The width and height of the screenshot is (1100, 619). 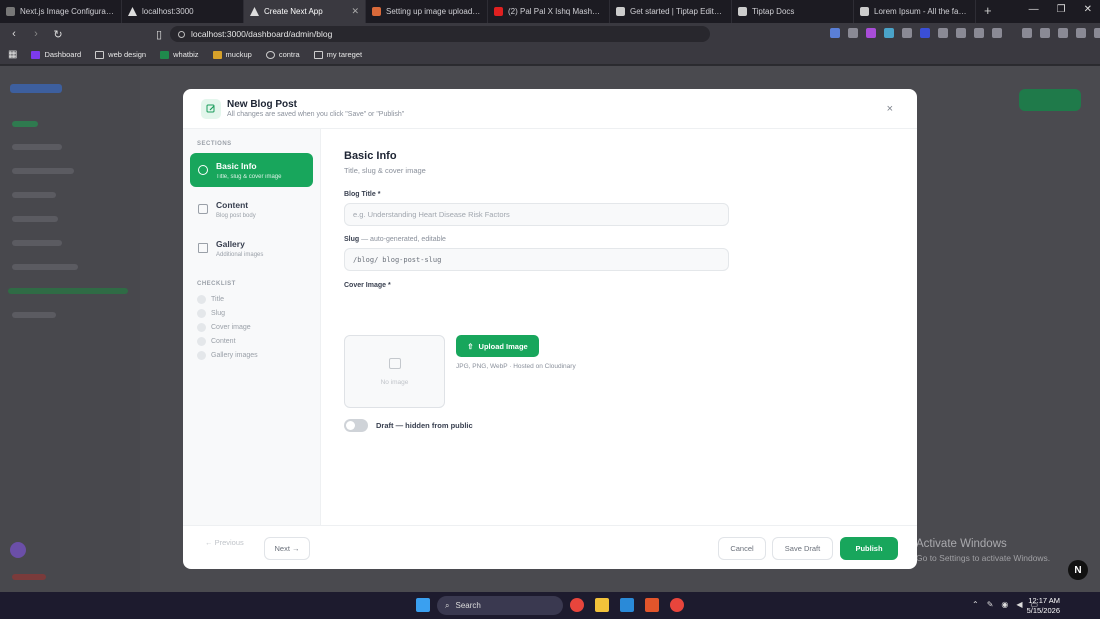 What do you see at coordinates (251, 170) in the screenshot?
I see `section-basic-info: Basic Info Title, slug & cover image` at bounding box center [251, 170].